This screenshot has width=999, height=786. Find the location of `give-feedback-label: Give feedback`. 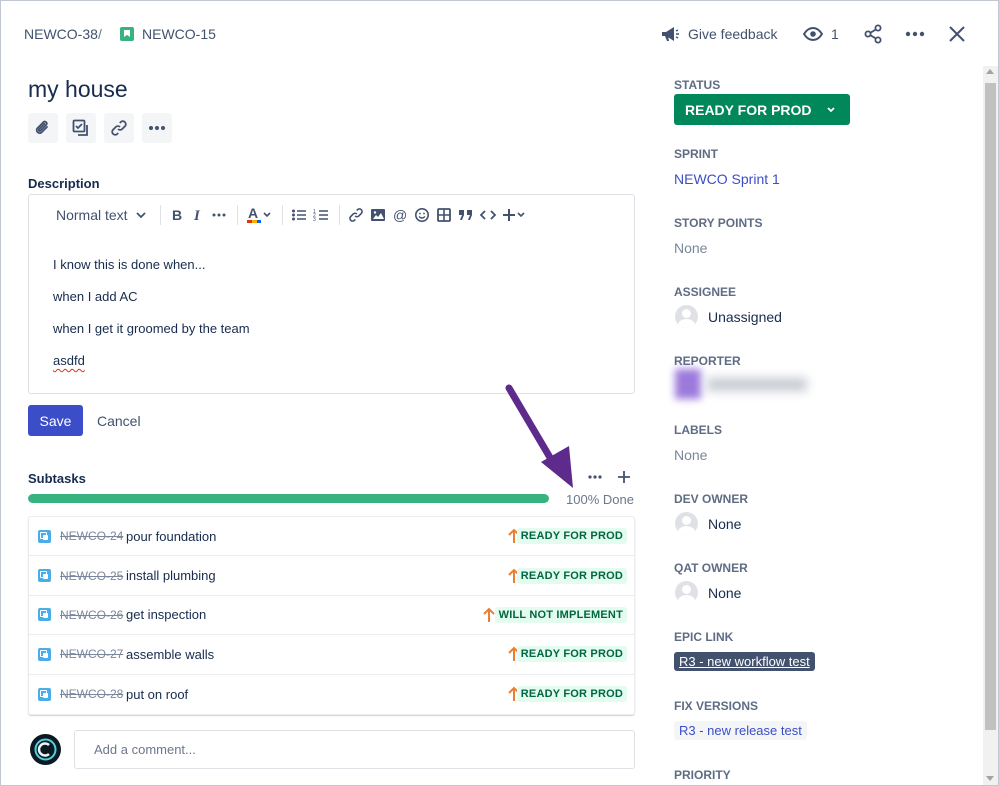

give-feedback-label: Give feedback is located at coordinates (733, 34).